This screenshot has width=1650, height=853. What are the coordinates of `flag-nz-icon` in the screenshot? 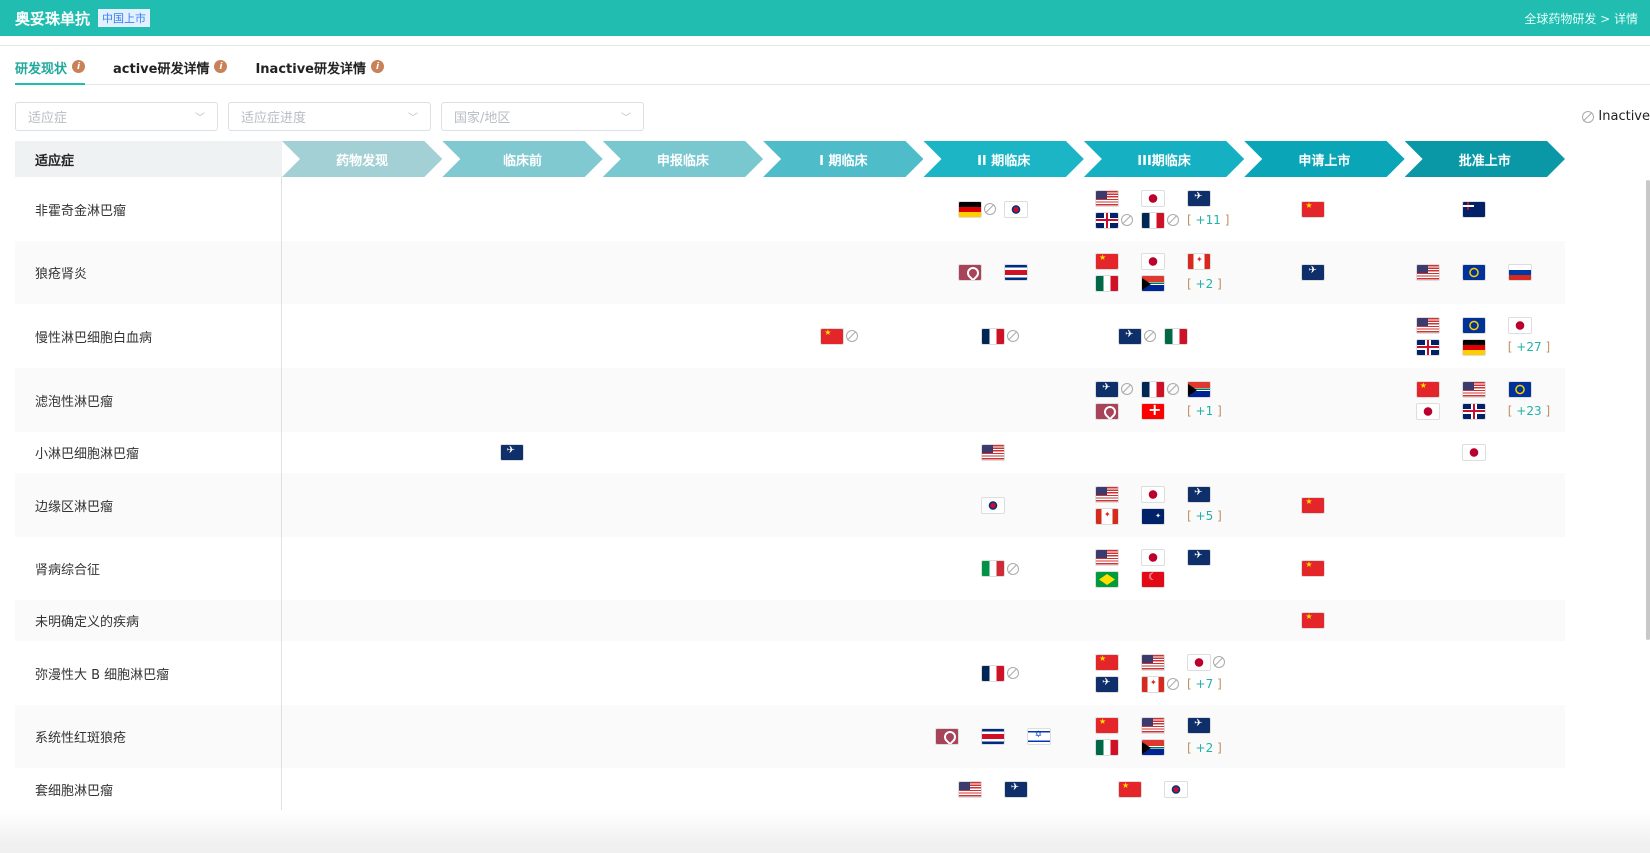 It's located at (1473, 209).